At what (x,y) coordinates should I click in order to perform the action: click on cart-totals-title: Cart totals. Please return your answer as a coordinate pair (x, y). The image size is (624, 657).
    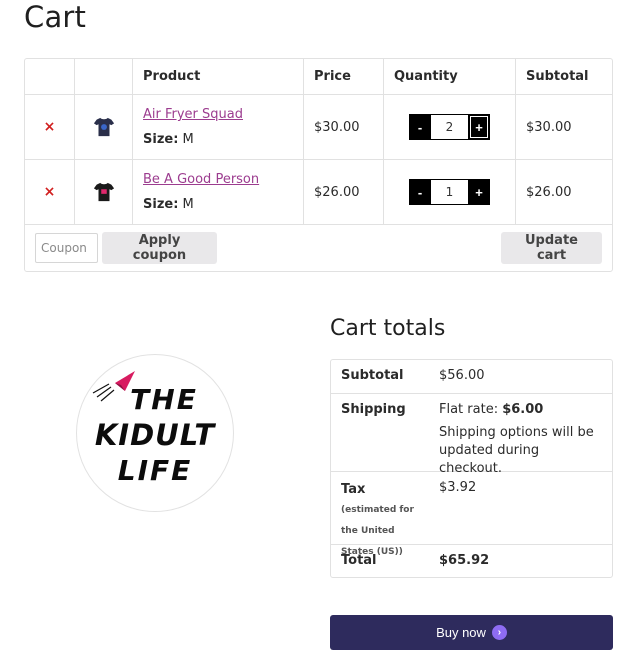
    Looking at the image, I should click on (388, 328).